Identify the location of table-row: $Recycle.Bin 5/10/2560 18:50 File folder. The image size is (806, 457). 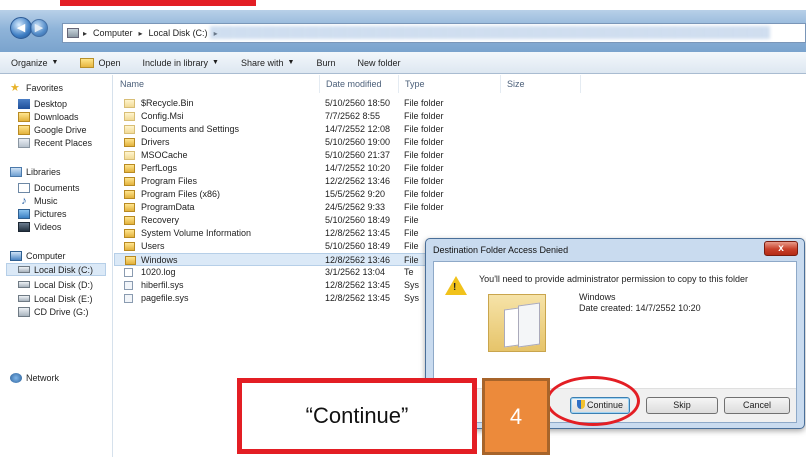
(460, 103).